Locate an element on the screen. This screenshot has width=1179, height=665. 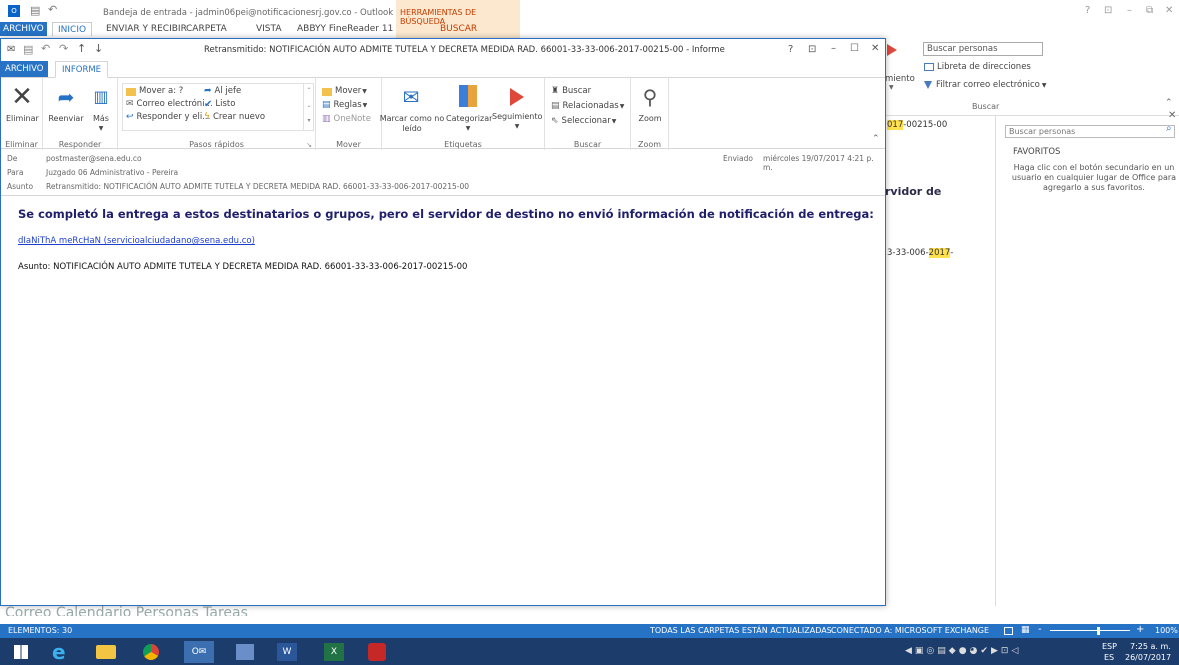
search-people-box: Buscar personas is located at coordinates (983, 49).